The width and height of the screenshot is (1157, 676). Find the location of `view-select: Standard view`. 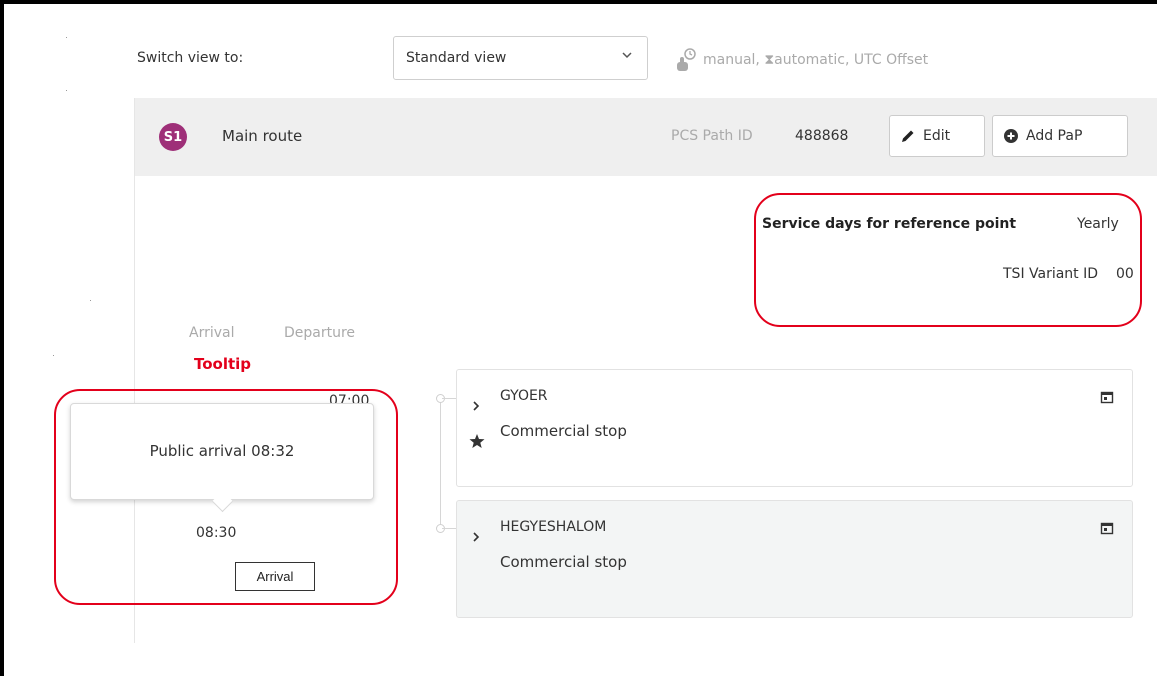

view-select: Standard view is located at coordinates (520, 58).